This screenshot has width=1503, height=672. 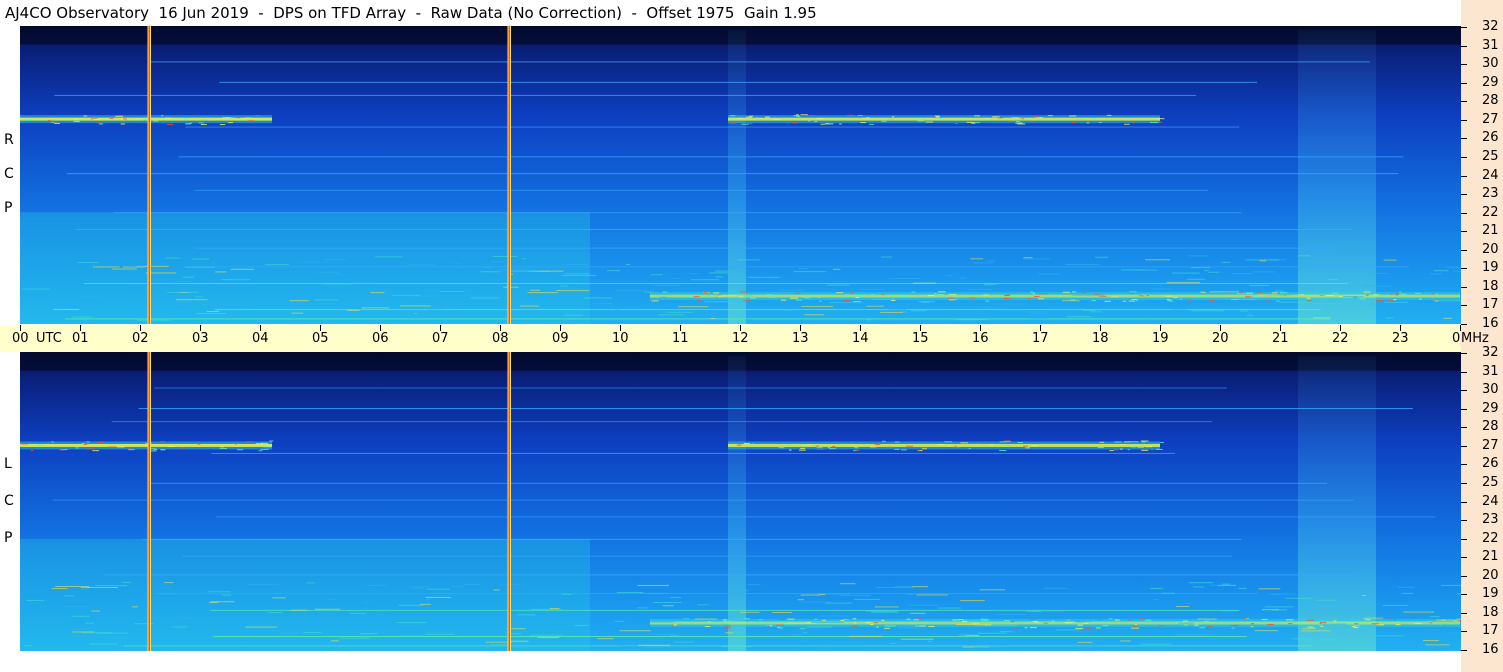 I want to click on hour-label-2: 02, so click(x=140, y=338).